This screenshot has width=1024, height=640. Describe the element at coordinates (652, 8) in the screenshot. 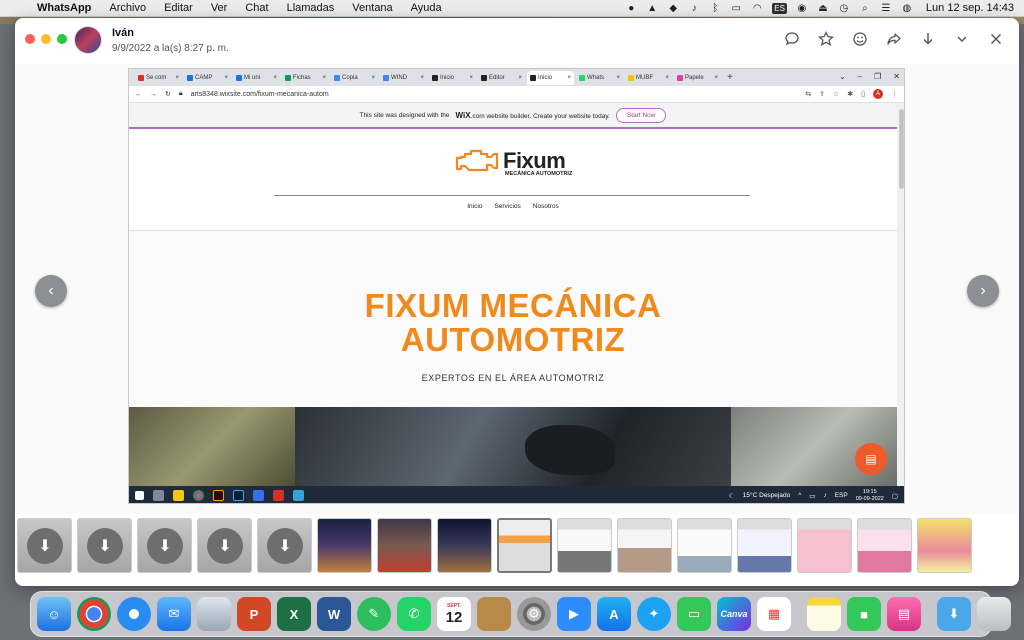

I see `drive-status-icon: ▲` at that location.